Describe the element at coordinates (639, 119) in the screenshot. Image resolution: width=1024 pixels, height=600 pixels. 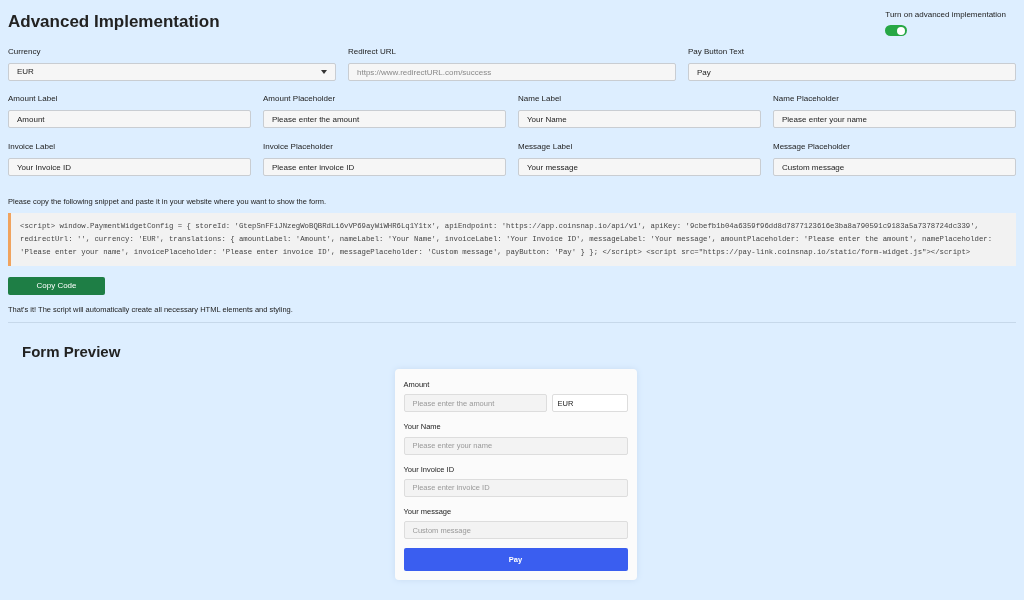
I see `input-field: Your Name` at that location.